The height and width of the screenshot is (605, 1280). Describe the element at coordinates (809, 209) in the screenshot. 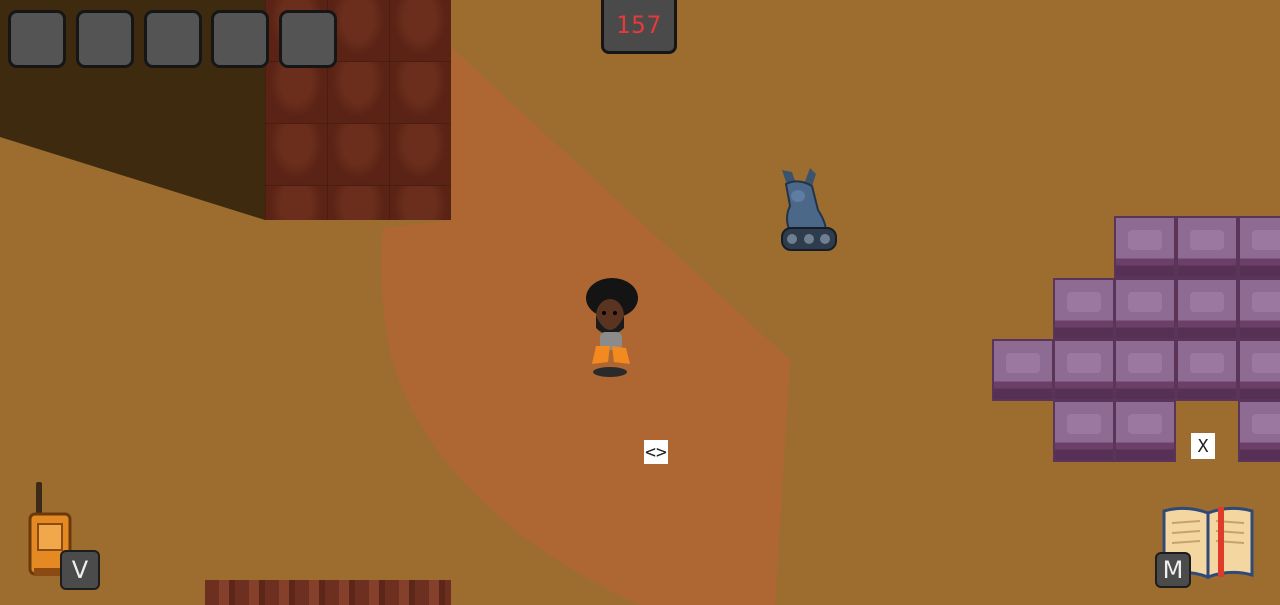

I see `horned-robot-enemy` at that location.